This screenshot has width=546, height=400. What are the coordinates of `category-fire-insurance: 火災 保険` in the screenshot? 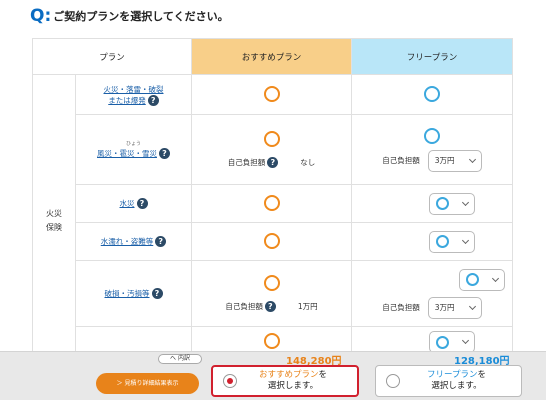 It's located at (54, 220).